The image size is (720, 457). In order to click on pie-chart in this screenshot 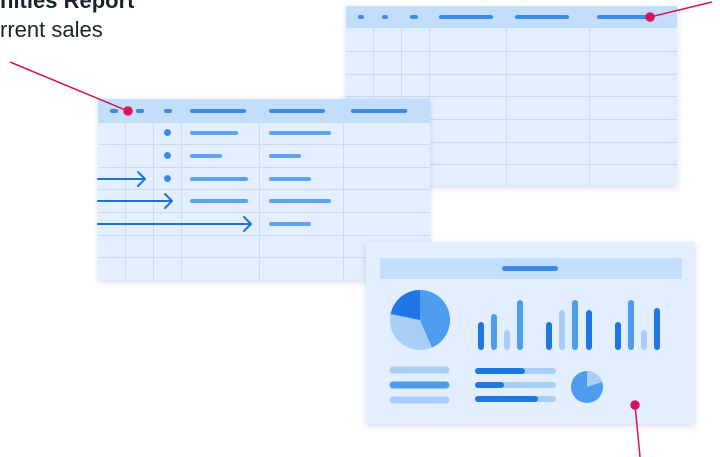, I will do `click(420, 320)`.